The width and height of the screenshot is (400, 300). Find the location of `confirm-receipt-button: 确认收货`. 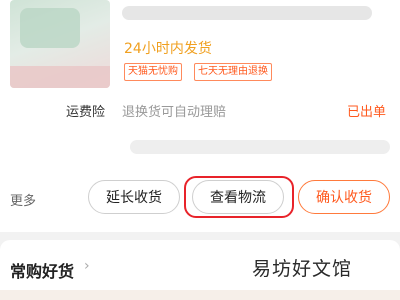

confirm-receipt-button: 确认收货 is located at coordinates (344, 197).